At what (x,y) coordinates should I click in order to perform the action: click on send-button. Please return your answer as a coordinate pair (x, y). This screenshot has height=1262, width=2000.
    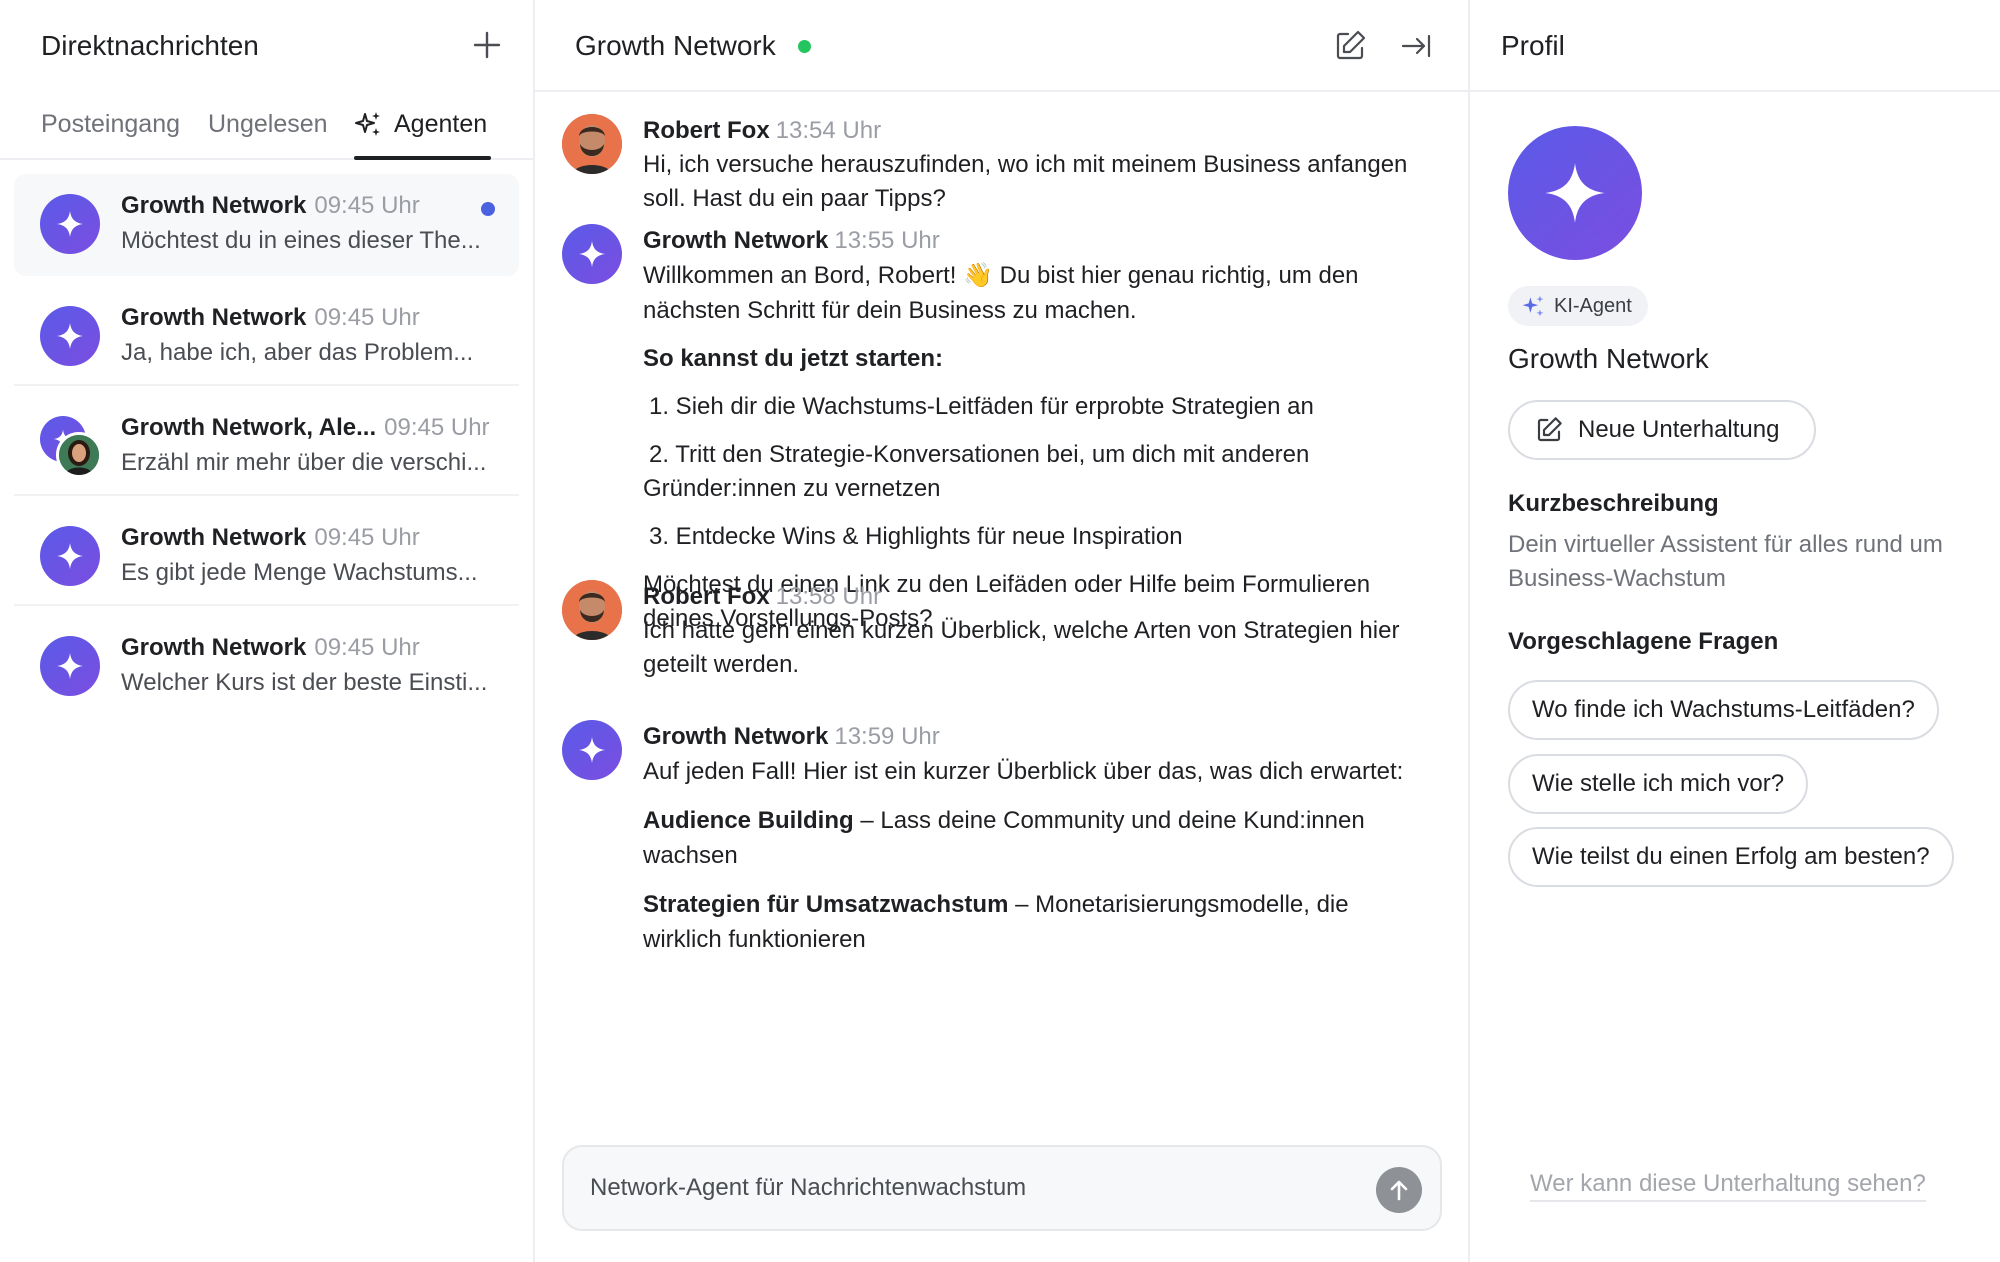
    Looking at the image, I should click on (1399, 1190).